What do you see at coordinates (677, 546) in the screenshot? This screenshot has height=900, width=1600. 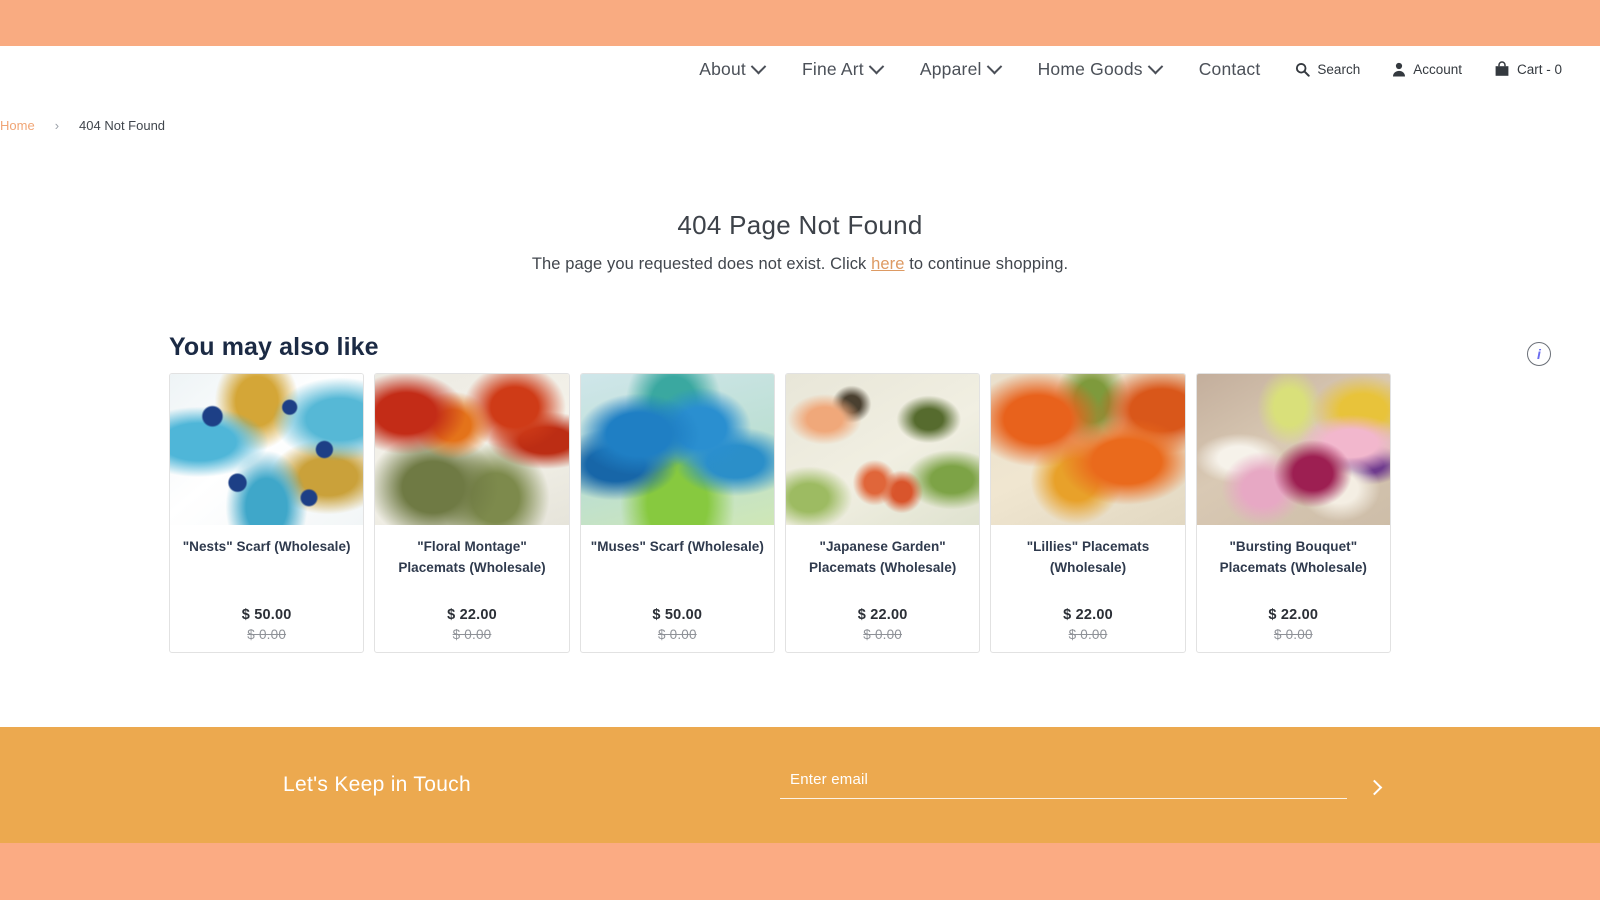 I see `product-title: "Muses" Scarf (Wholesale)` at bounding box center [677, 546].